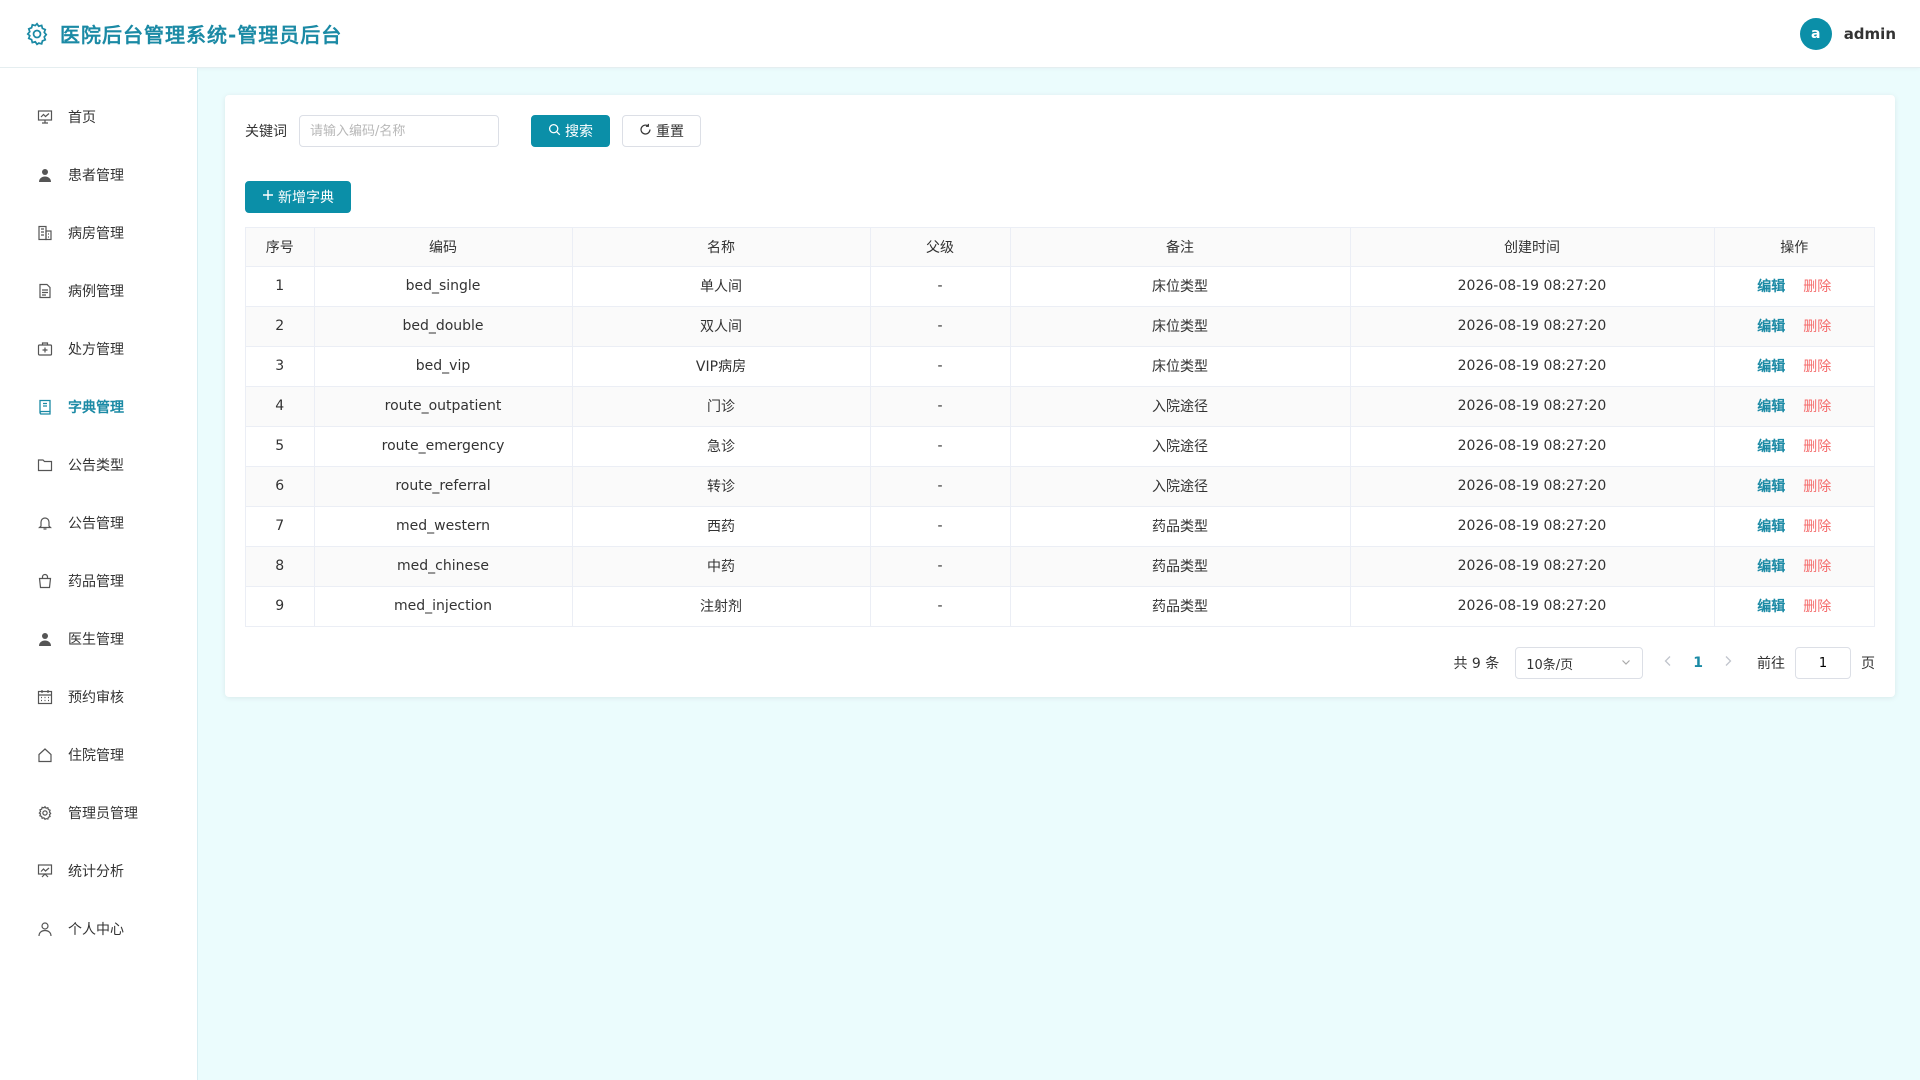  I want to click on cell-index: 8, so click(280, 566).